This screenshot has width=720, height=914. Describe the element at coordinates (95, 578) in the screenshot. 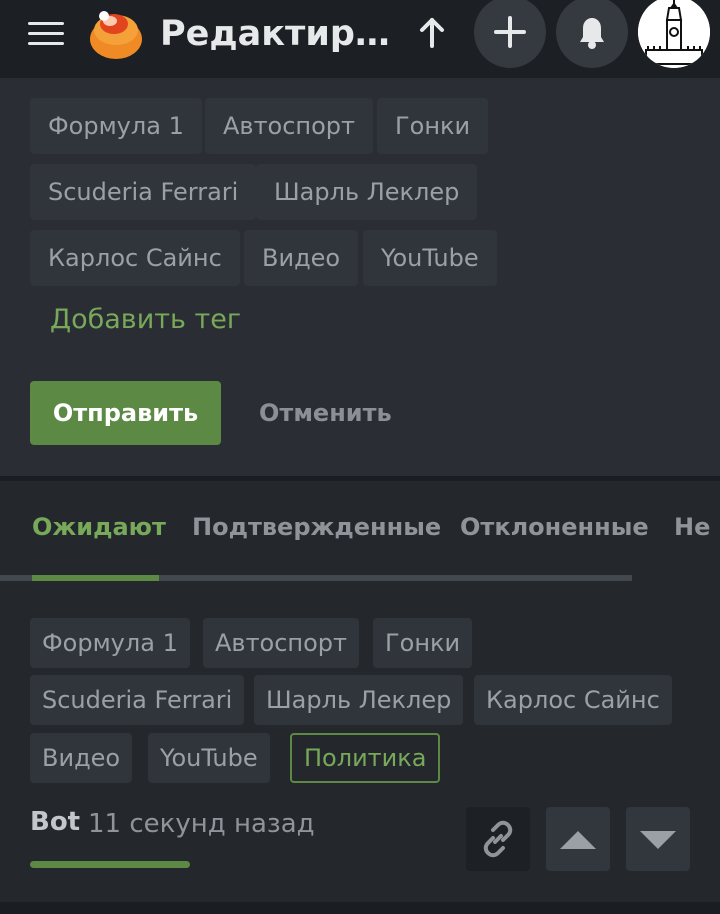

I see `active-tab-indicator` at that location.